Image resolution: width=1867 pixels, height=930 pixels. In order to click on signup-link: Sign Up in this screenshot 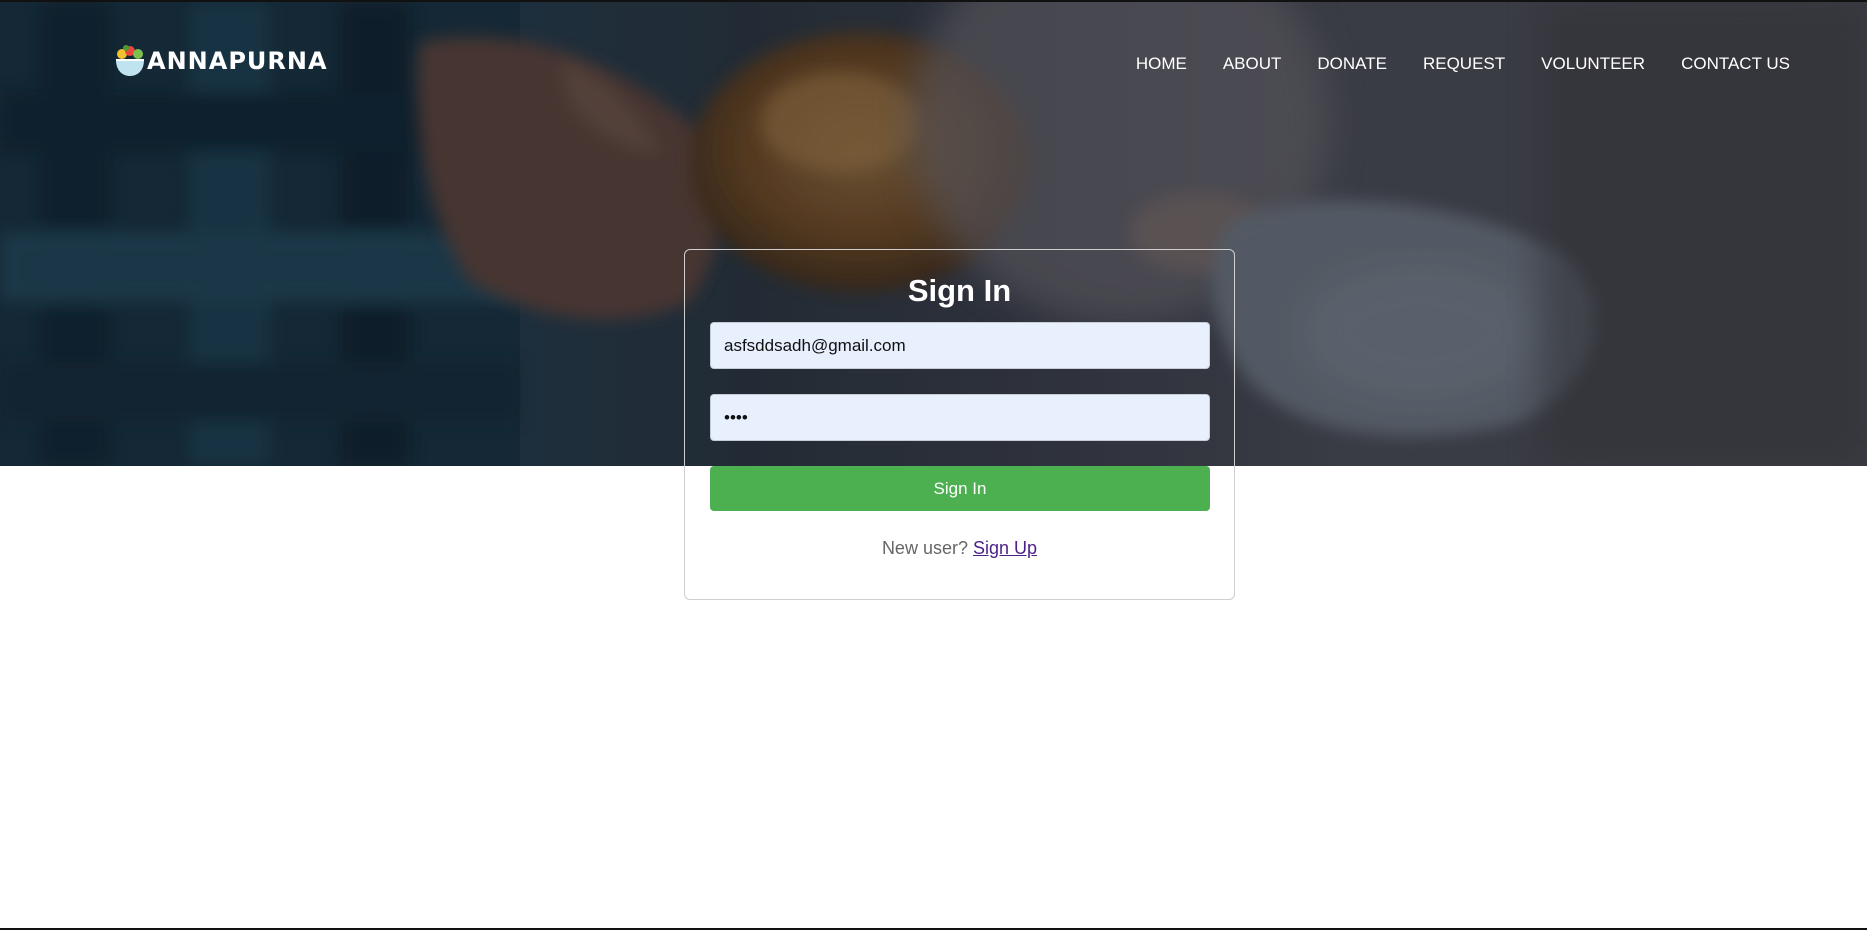, I will do `click(1005, 548)`.